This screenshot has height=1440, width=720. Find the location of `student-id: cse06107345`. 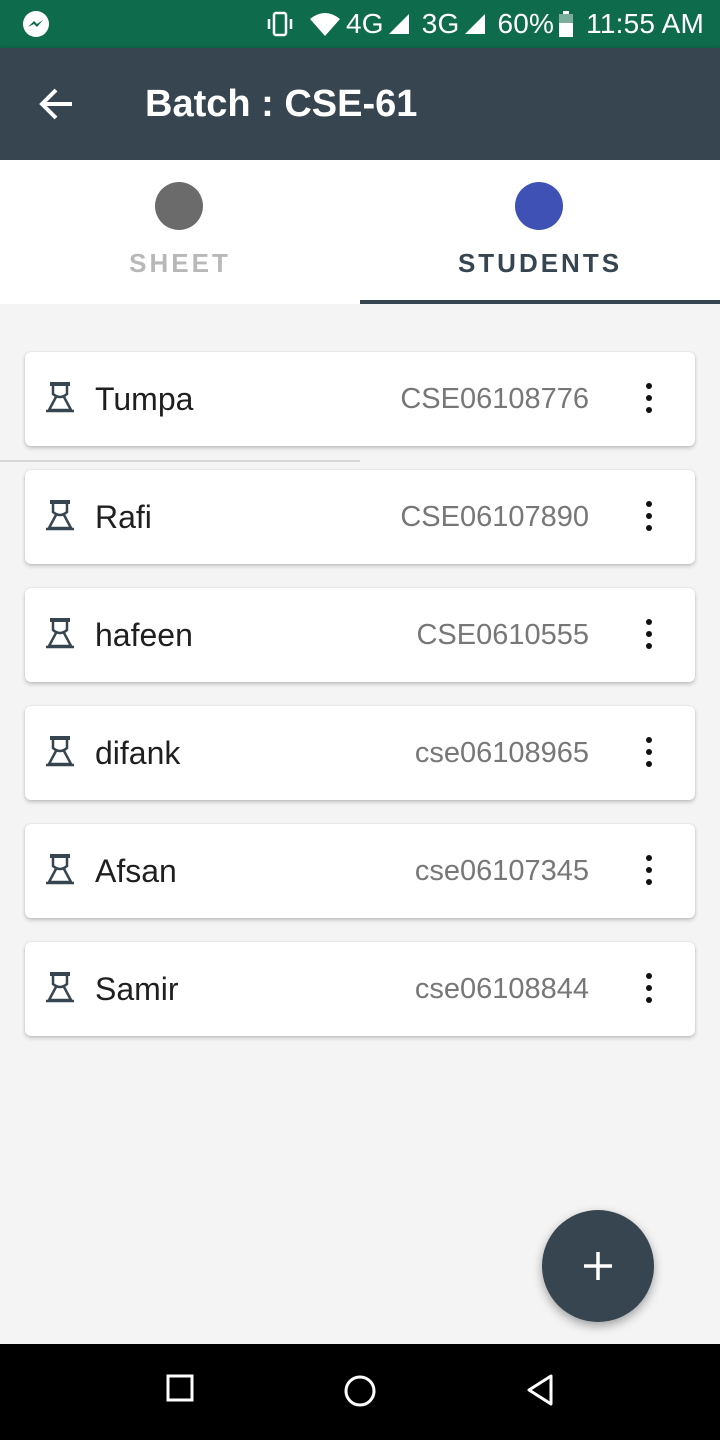

student-id: cse06107345 is located at coordinates (501, 871).